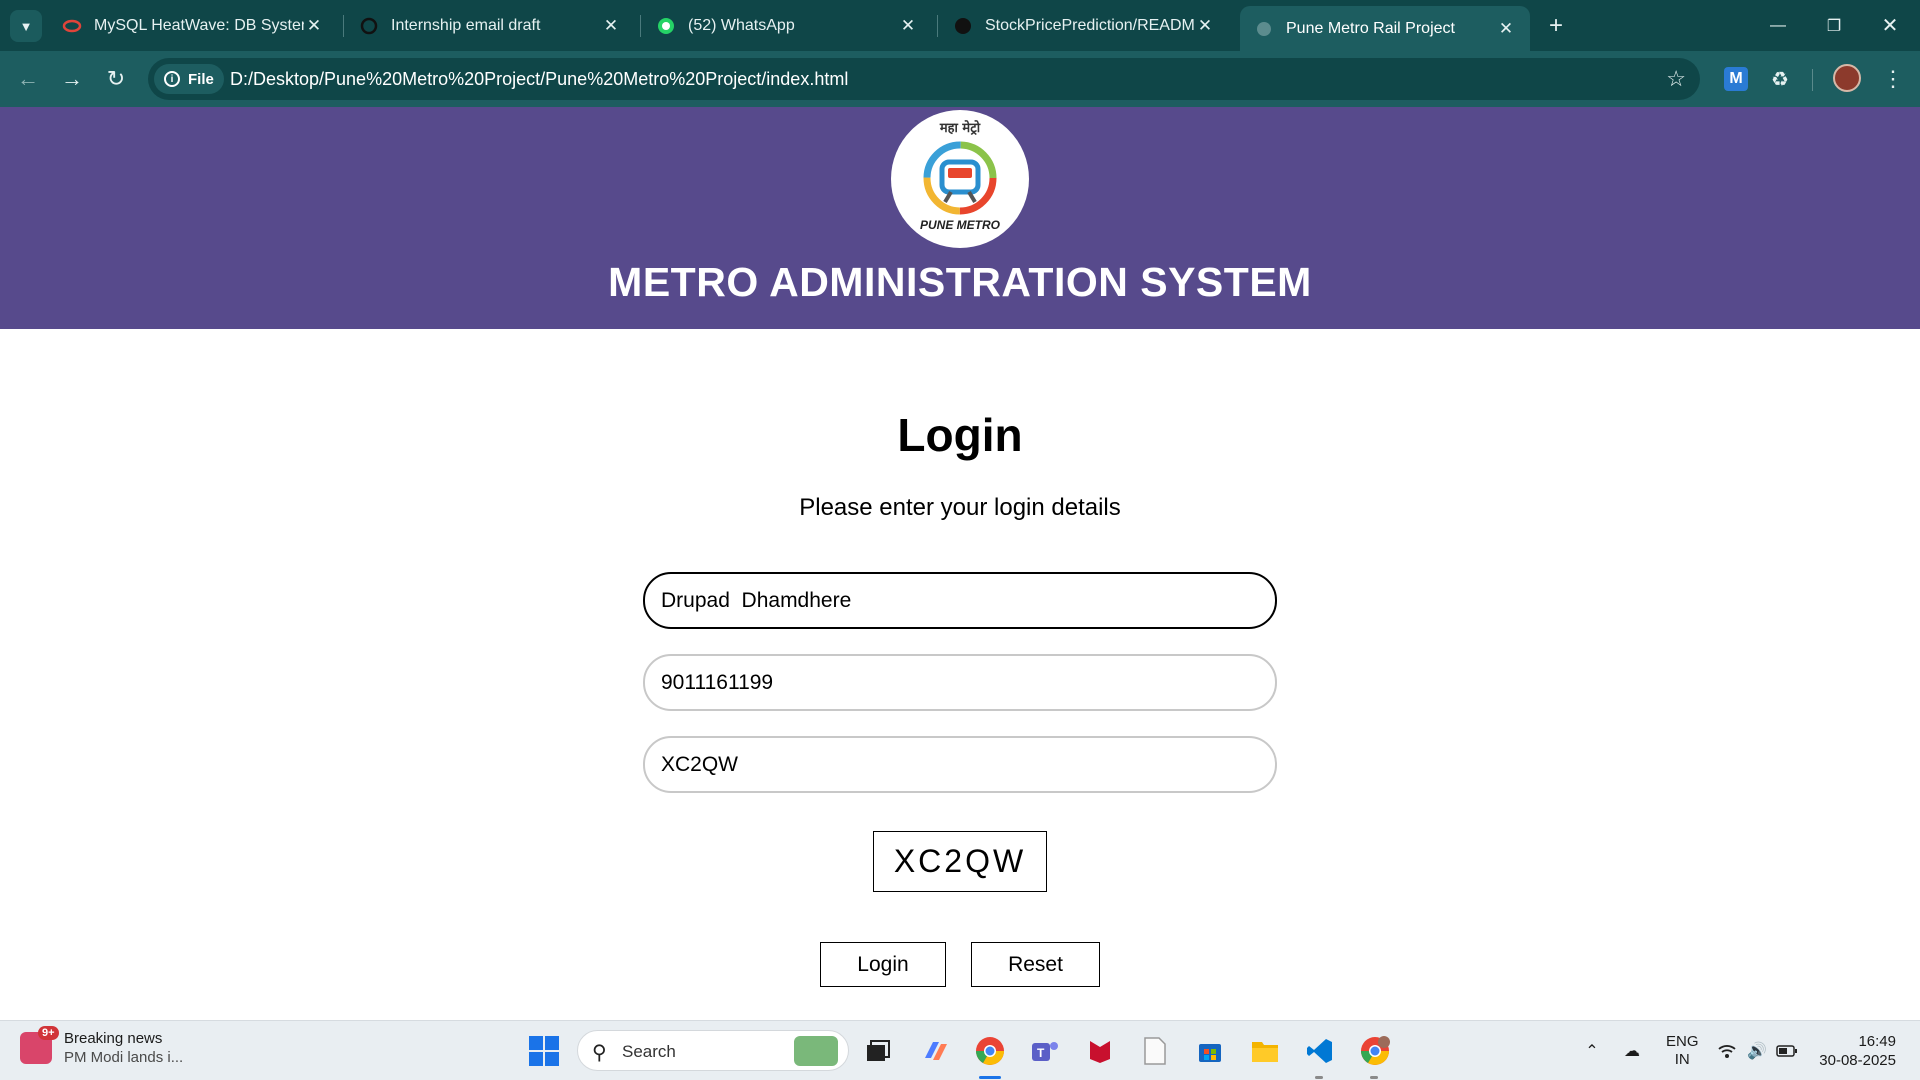 Image resolution: width=1920 pixels, height=1080 pixels. Describe the element at coordinates (369, 26) in the screenshot. I see `chatgpt-icon` at that location.